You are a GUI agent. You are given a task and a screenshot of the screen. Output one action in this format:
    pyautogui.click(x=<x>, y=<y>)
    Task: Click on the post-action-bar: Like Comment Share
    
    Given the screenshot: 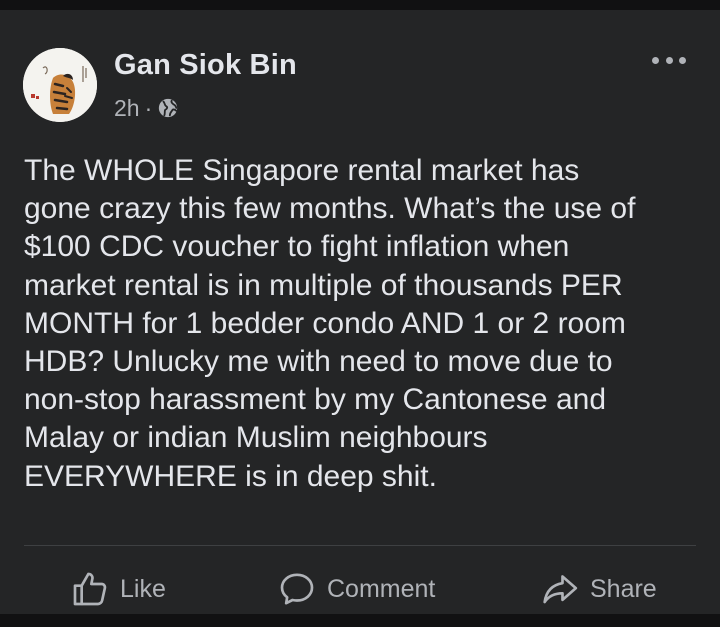 What is the action you would take?
    pyautogui.click(x=360, y=589)
    